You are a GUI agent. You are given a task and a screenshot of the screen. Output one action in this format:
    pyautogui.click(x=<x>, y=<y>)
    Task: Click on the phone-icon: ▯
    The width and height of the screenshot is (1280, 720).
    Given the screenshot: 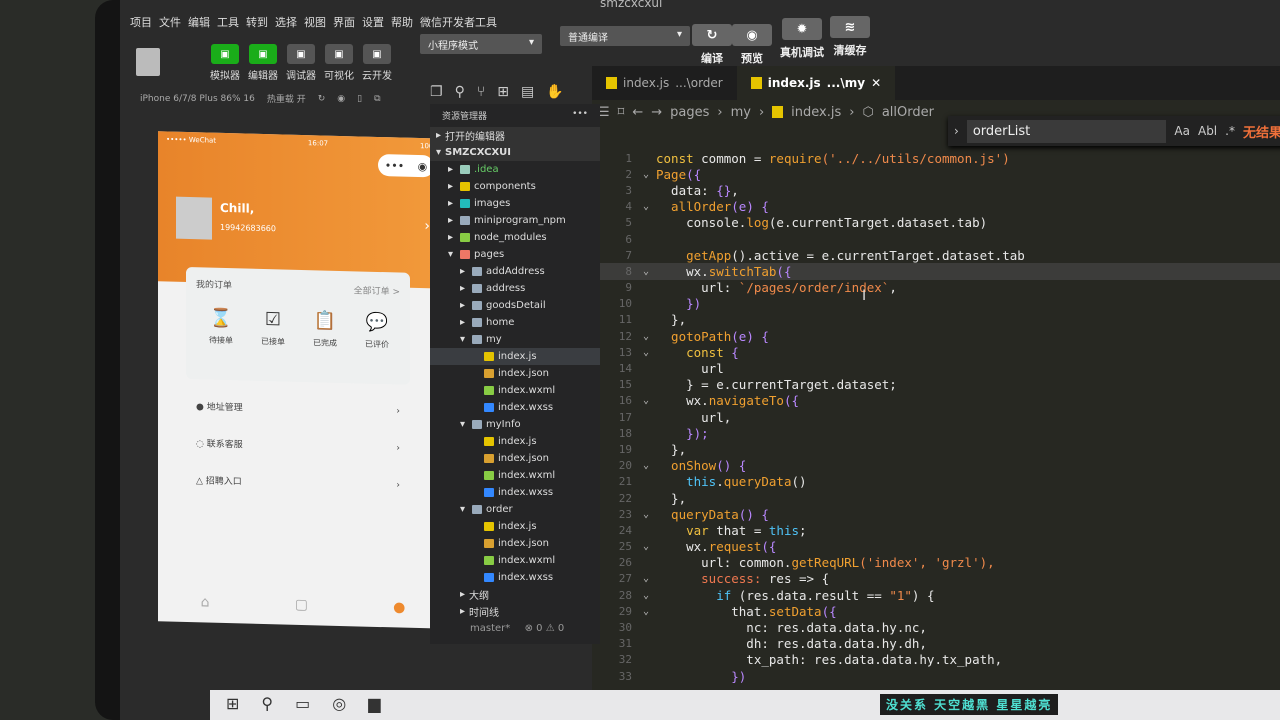 What is the action you would take?
    pyautogui.click(x=359, y=99)
    